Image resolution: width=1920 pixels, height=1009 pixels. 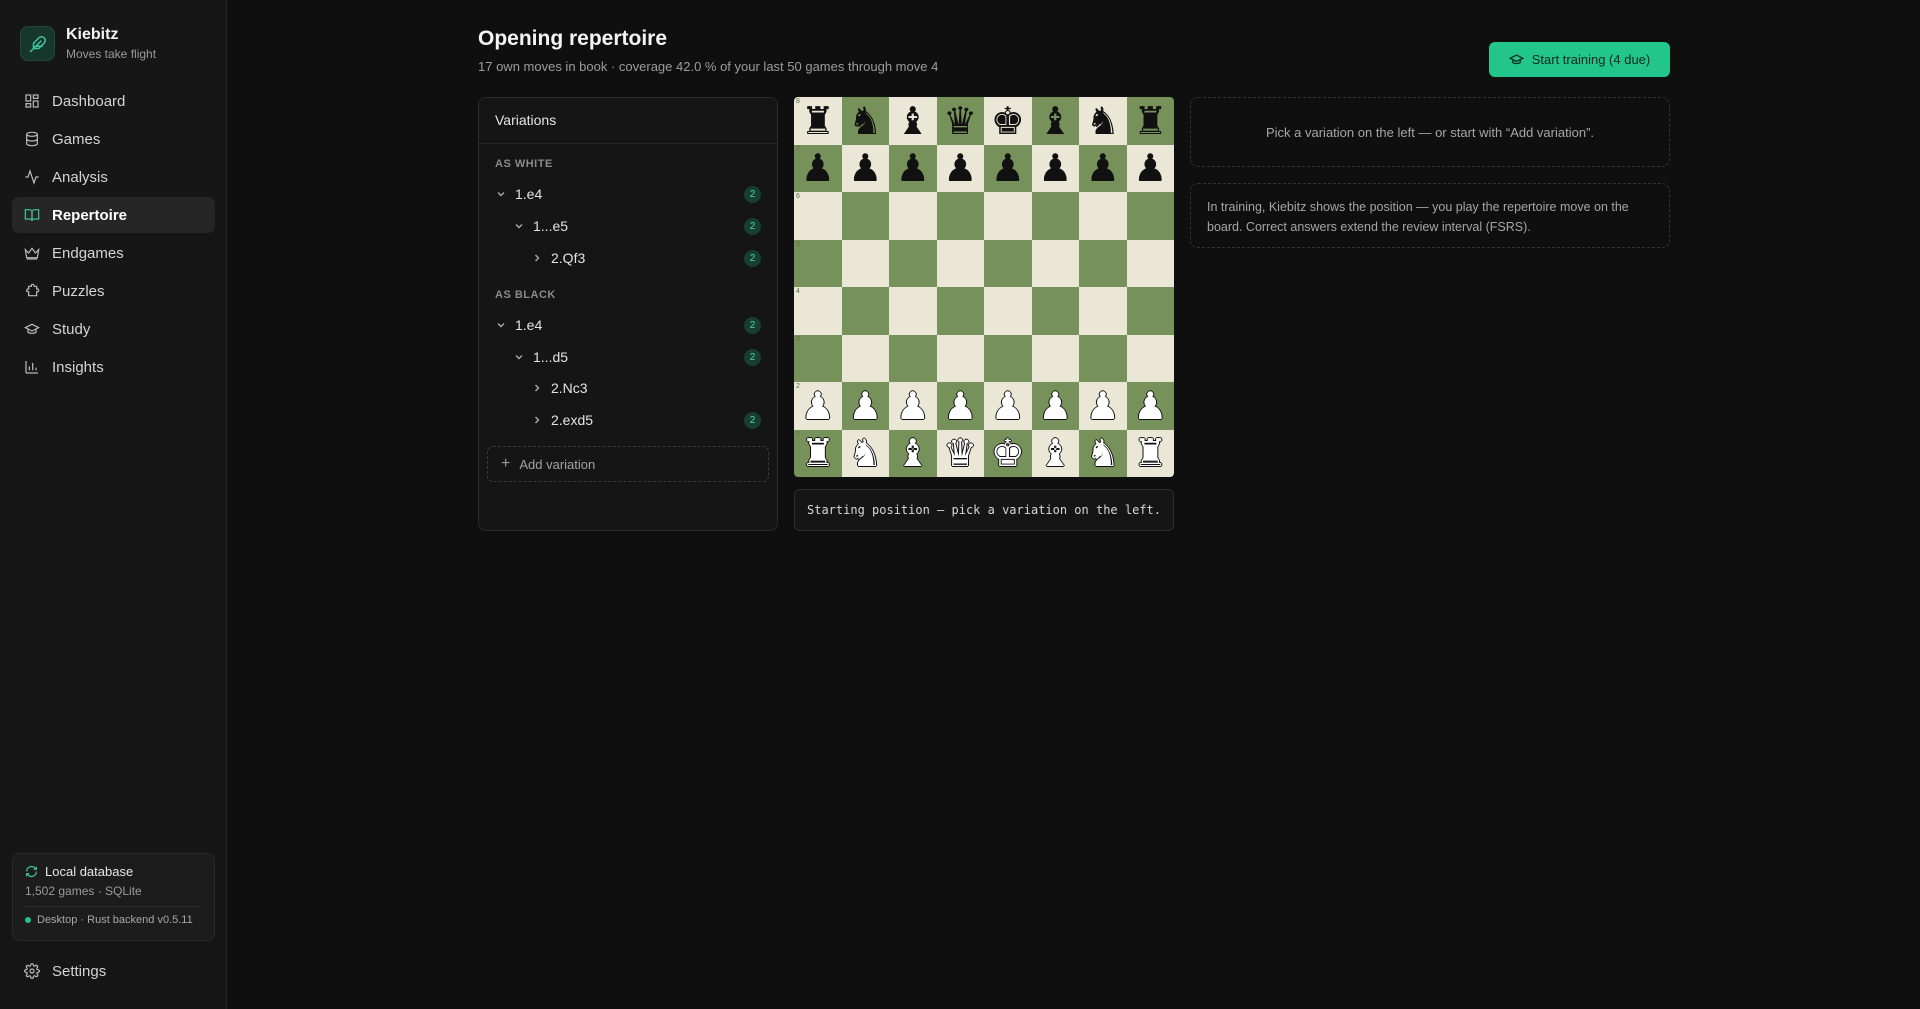 I want to click on brand: Kiebitz Moves take flight, so click(x=88, y=43).